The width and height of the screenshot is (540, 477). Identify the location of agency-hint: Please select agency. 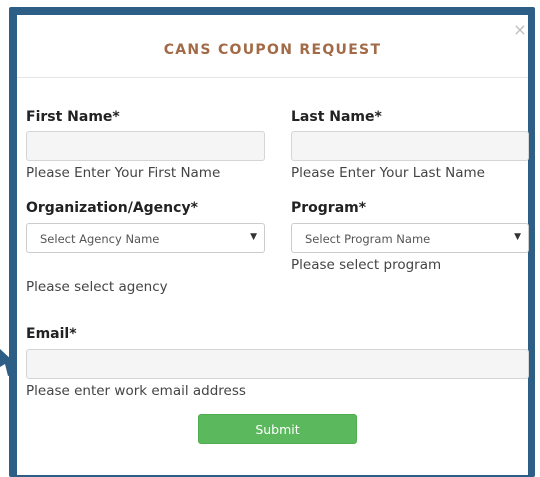
(97, 287).